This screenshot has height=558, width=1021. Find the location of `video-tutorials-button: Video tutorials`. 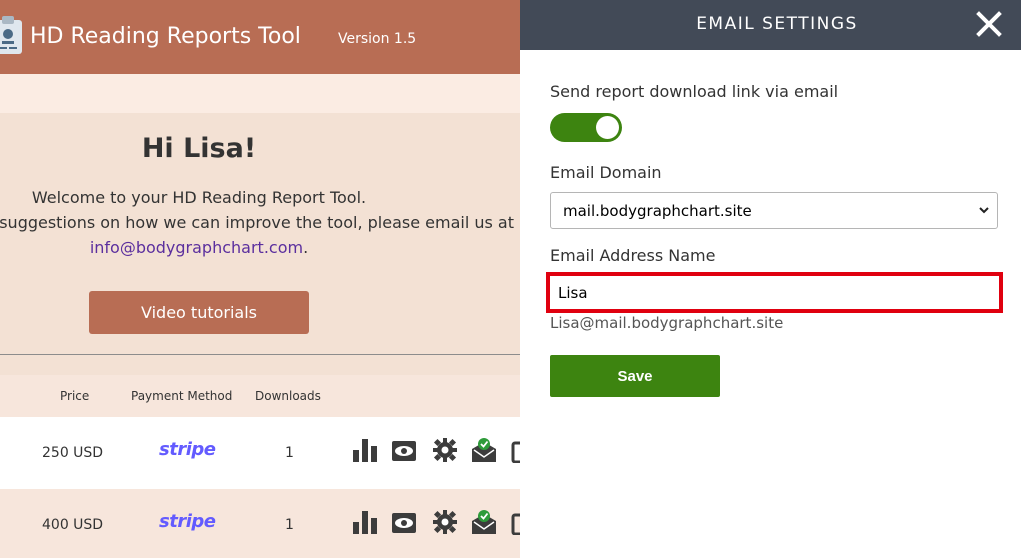

video-tutorials-button: Video tutorials is located at coordinates (199, 312).